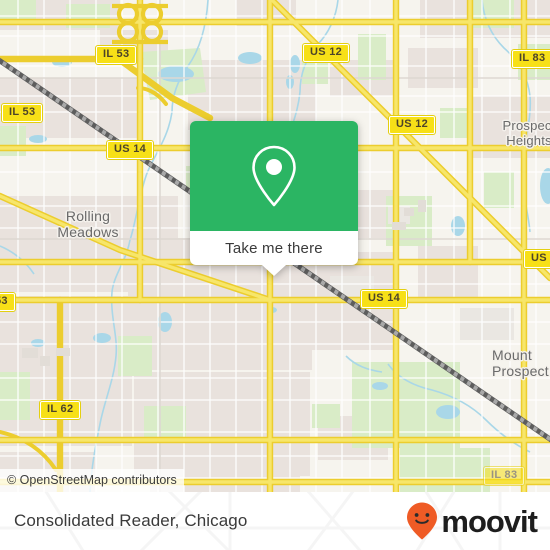 The height and width of the screenshot is (550, 550). Describe the element at coordinates (60, 410) in the screenshot. I see `shield-il-62: IL 62` at that location.